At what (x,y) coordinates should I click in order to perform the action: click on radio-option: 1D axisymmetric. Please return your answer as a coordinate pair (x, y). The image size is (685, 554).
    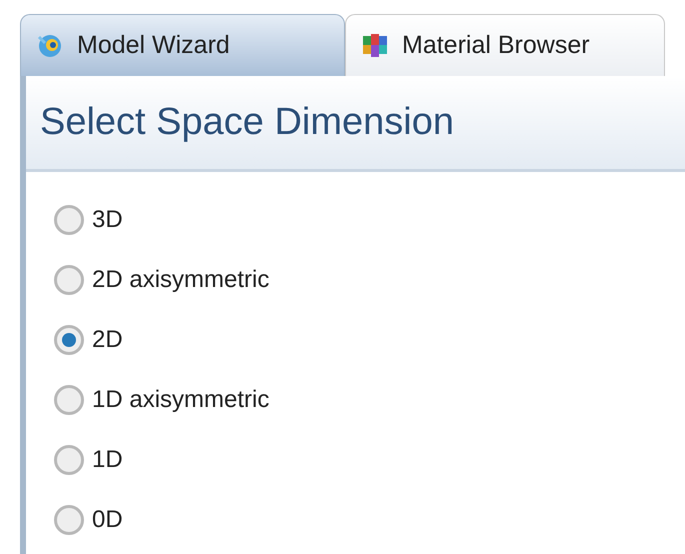
    Looking at the image, I should click on (369, 400).